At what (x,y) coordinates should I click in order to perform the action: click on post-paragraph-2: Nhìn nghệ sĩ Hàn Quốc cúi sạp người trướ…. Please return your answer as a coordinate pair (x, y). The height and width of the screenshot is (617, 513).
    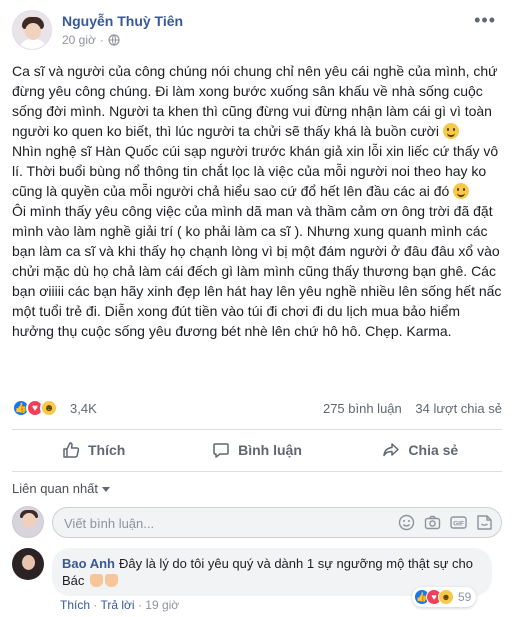
    Looking at the image, I should click on (255, 171).